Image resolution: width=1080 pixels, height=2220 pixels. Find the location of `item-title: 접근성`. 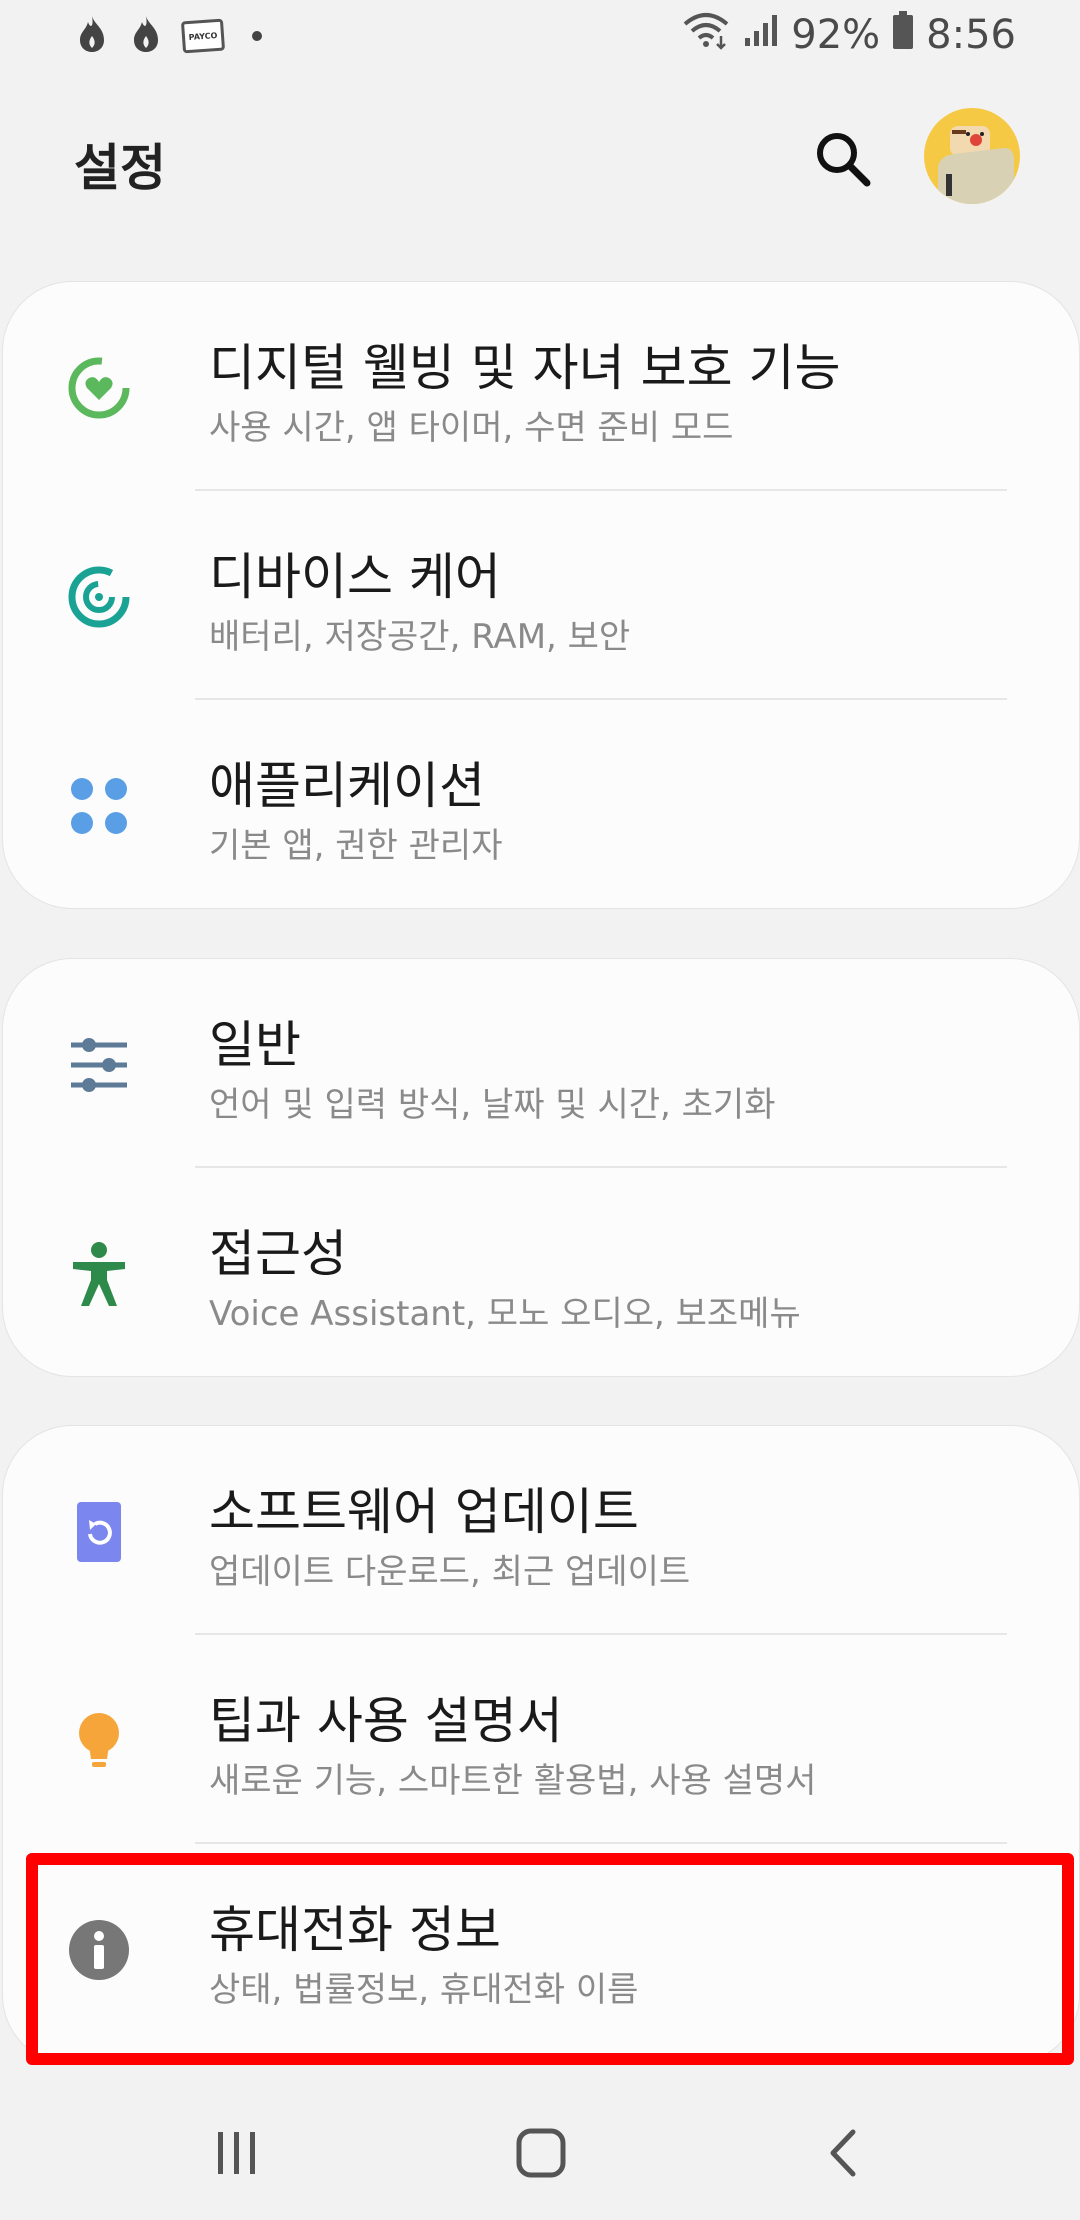

item-title: 접근성 is located at coordinates (278, 1254).